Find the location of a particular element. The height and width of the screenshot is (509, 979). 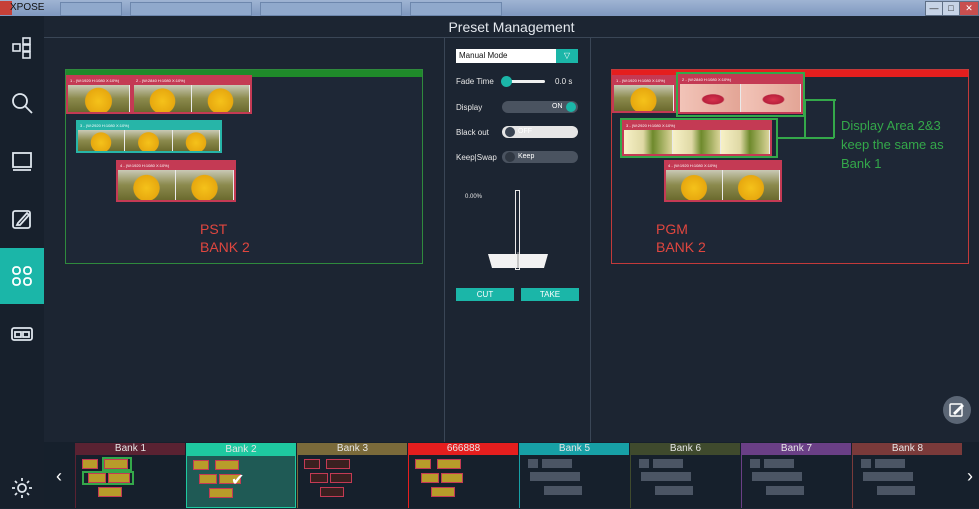

bank-label: Bank 7 is located at coordinates (796, 449).